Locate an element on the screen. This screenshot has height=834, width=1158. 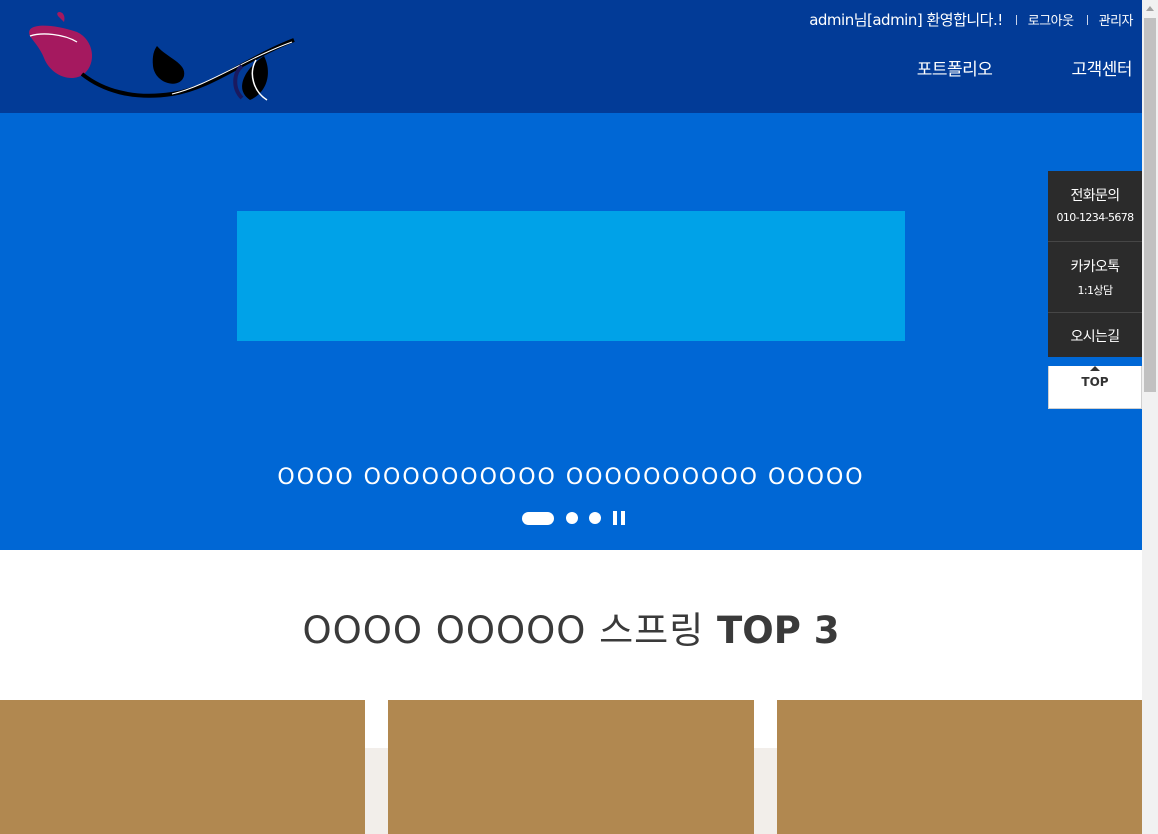
section-title-text: OOOO OOOOO 스프링 is located at coordinates (503, 630).